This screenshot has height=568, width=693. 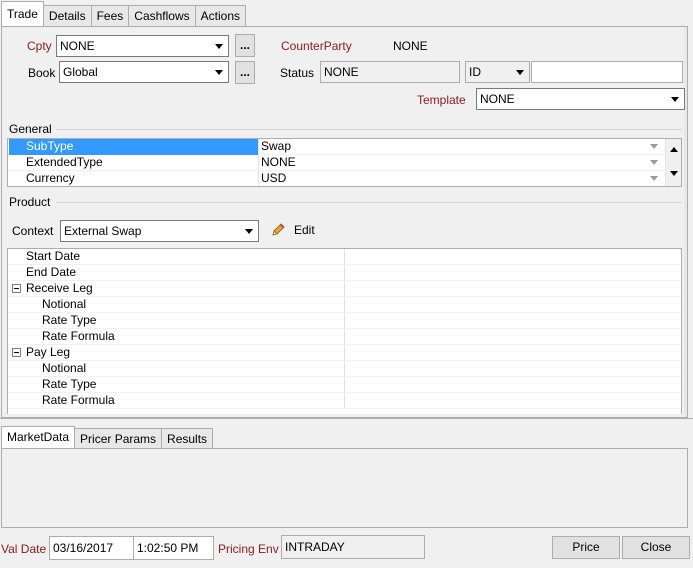 I want to click on tree-group-row: Receive Leg, so click(x=344, y=289).